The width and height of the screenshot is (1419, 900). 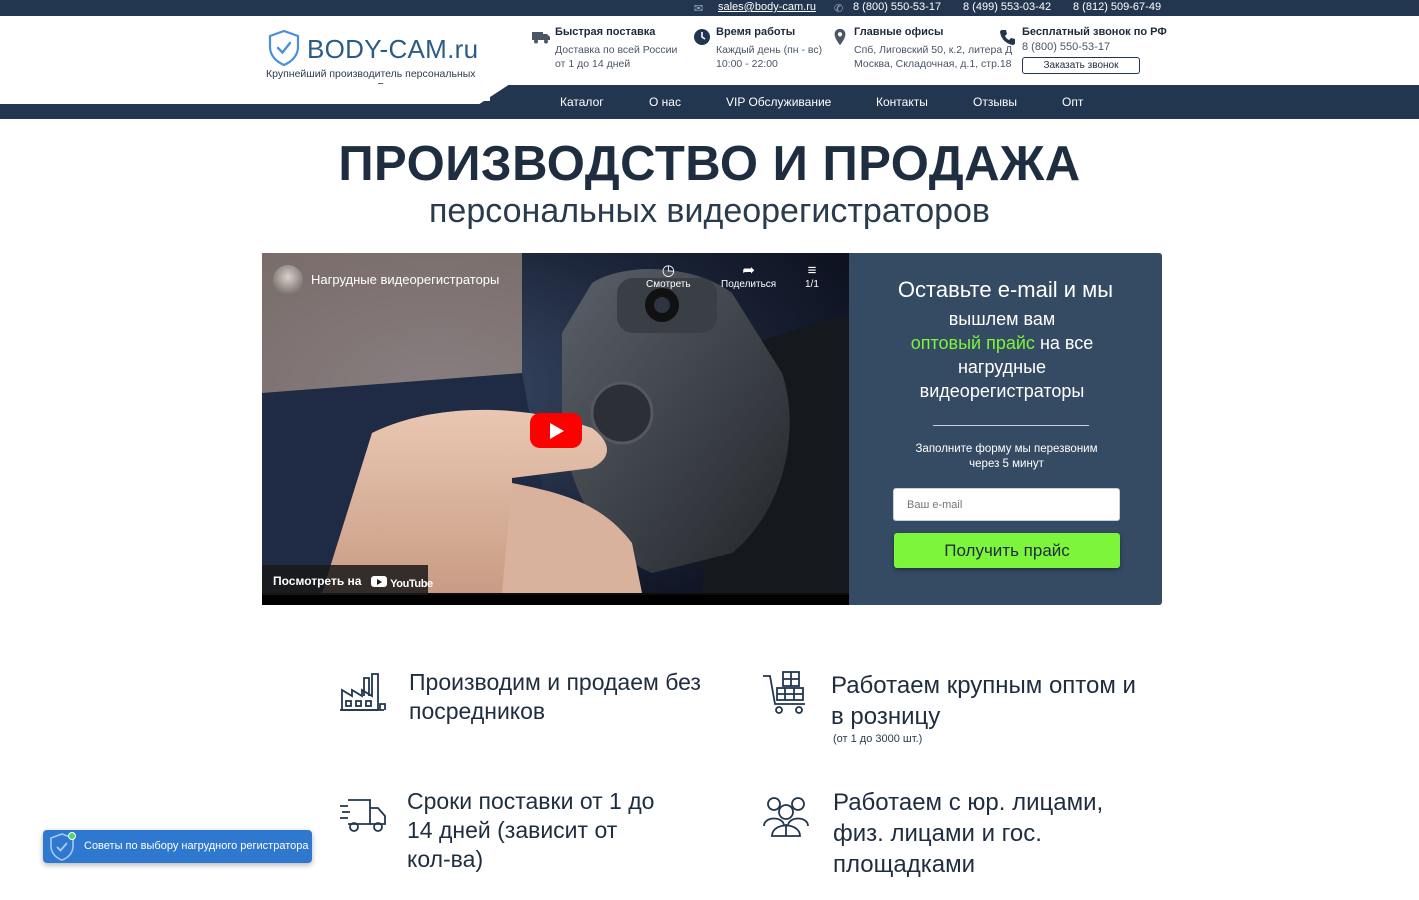 I want to click on watch-on-youtube-button: Посмотреть на YouTube, so click(x=347, y=580).